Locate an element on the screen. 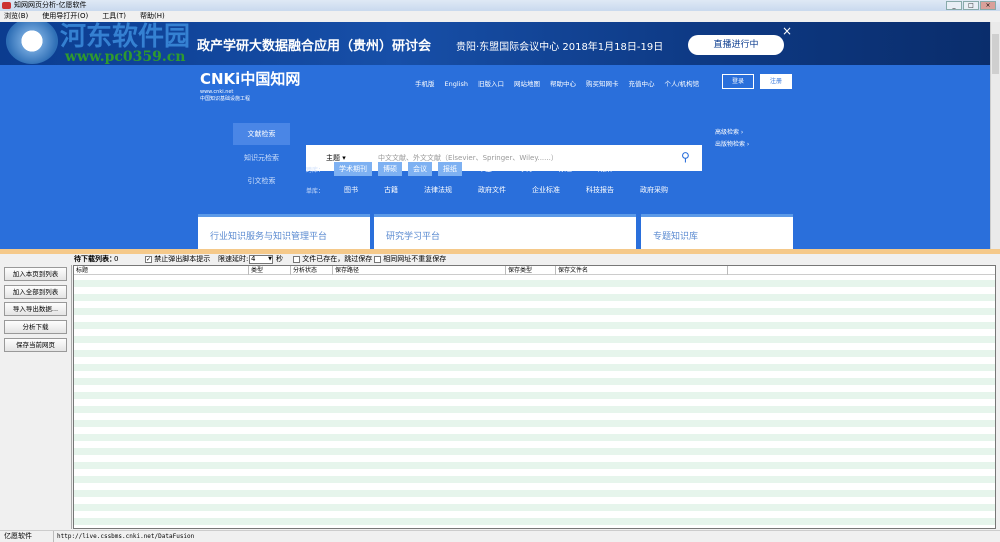  search-icon: ⚲ is located at coordinates (685, 157).